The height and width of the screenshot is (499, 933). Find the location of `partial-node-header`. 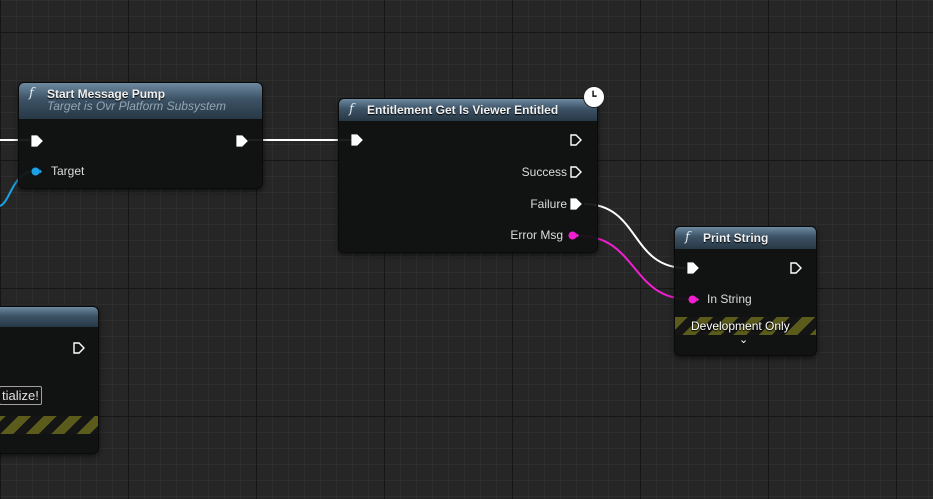

partial-node-header is located at coordinates (49, 317).